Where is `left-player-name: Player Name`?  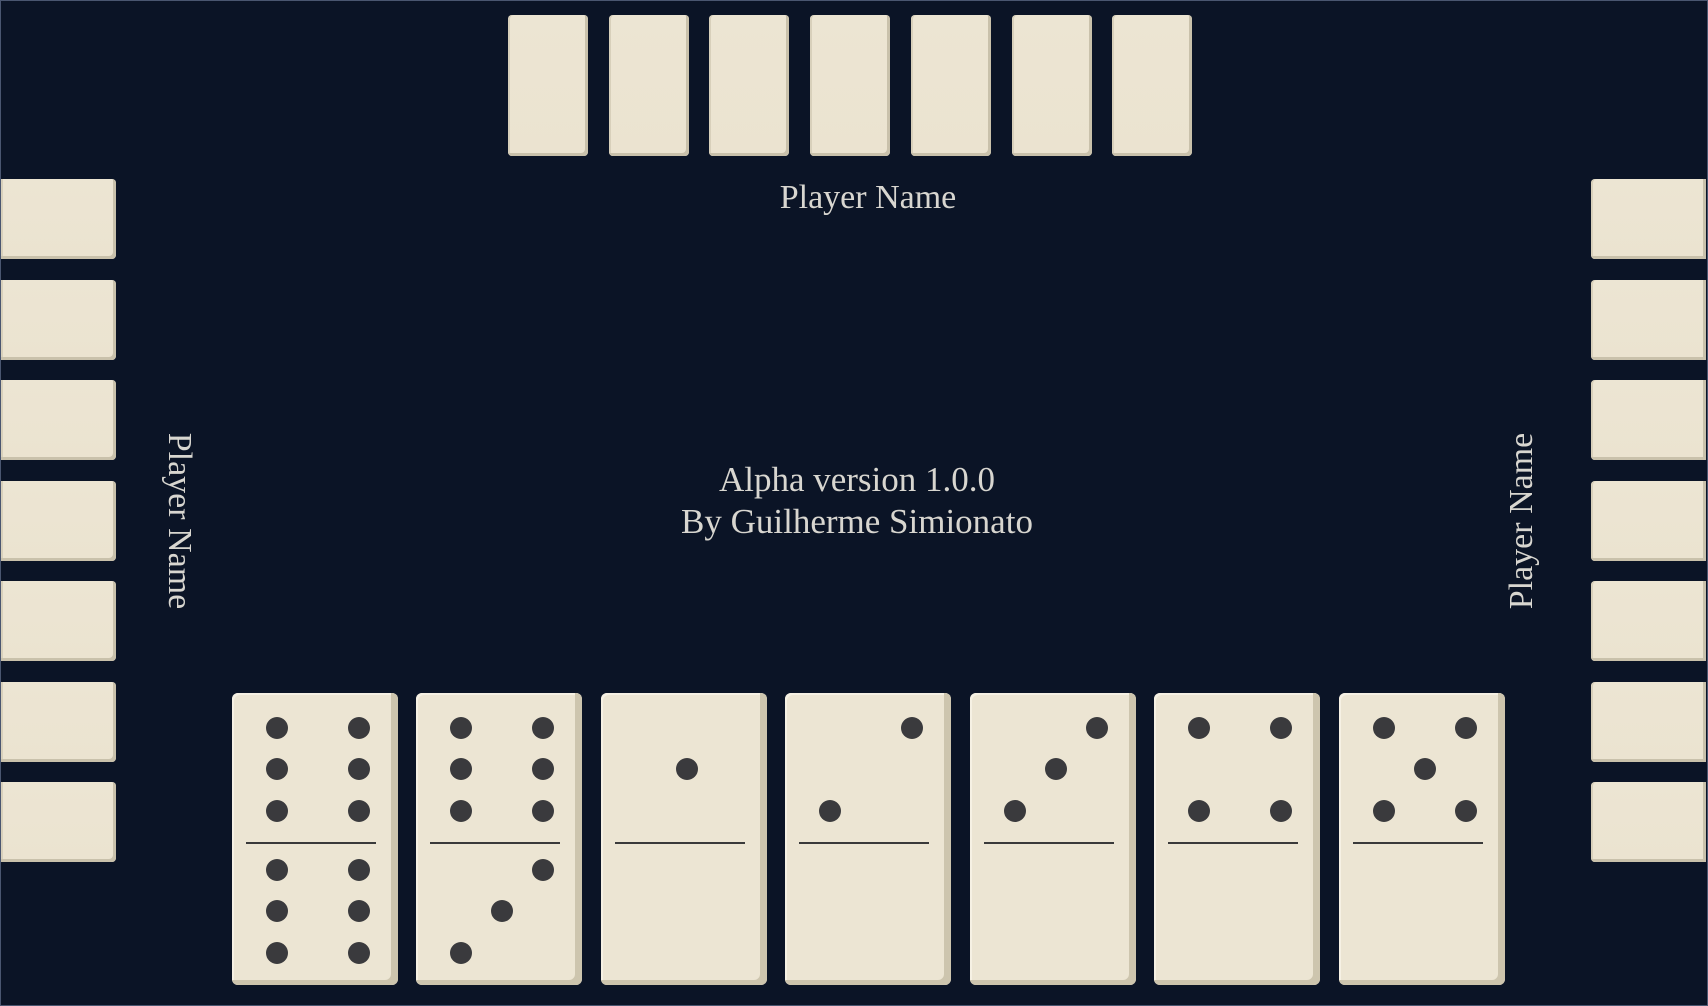 left-player-name: Player Name is located at coordinates (179, 521).